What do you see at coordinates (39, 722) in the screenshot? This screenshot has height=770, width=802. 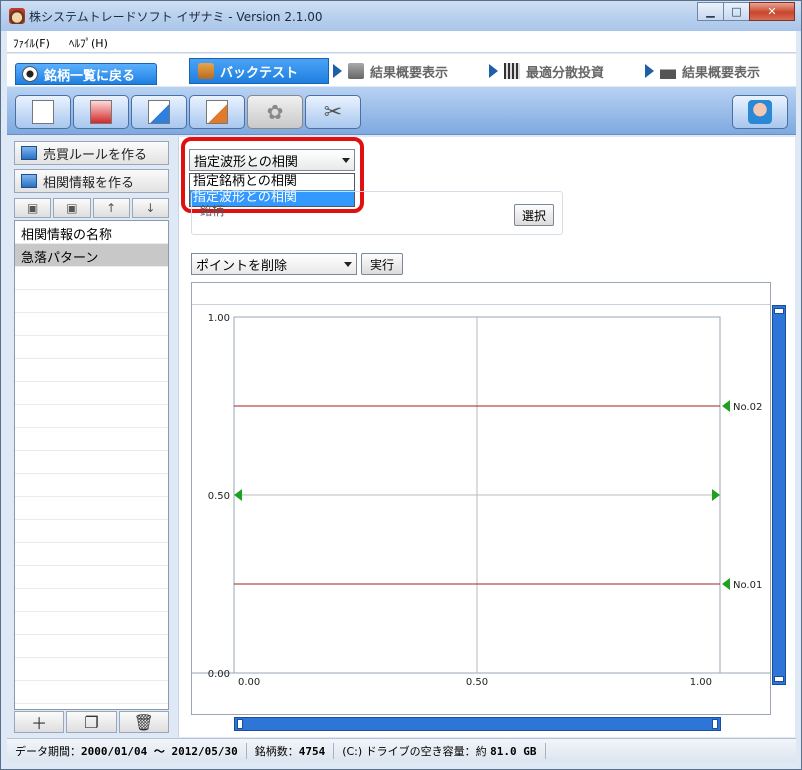 I see `add-icon: ＋` at bounding box center [39, 722].